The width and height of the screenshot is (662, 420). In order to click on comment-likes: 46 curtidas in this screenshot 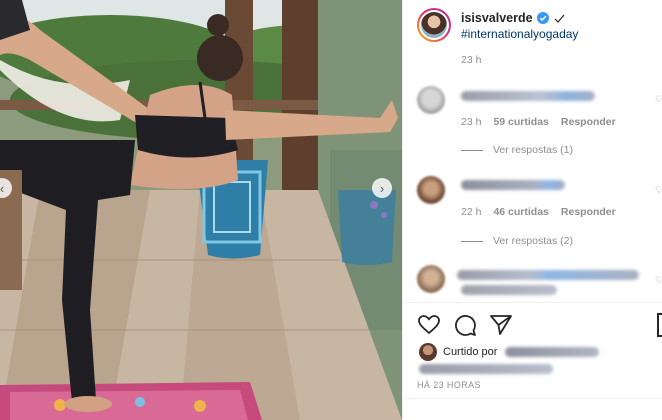, I will do `click(520, 212)`.